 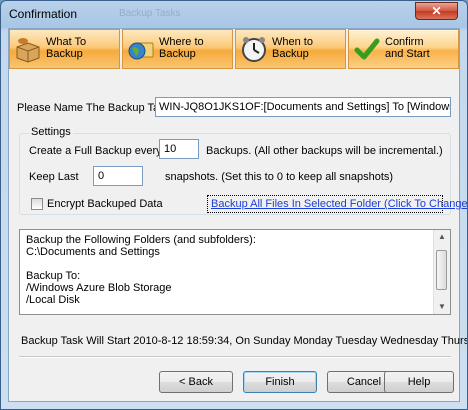 I want to click on checkmark-icon, so click(x=367, y=49).